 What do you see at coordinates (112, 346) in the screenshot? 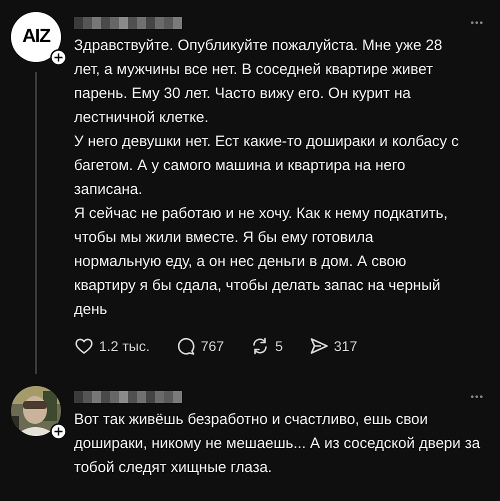
I see `like-button: 1.2 тыс.` at bounding box center [112, 346].